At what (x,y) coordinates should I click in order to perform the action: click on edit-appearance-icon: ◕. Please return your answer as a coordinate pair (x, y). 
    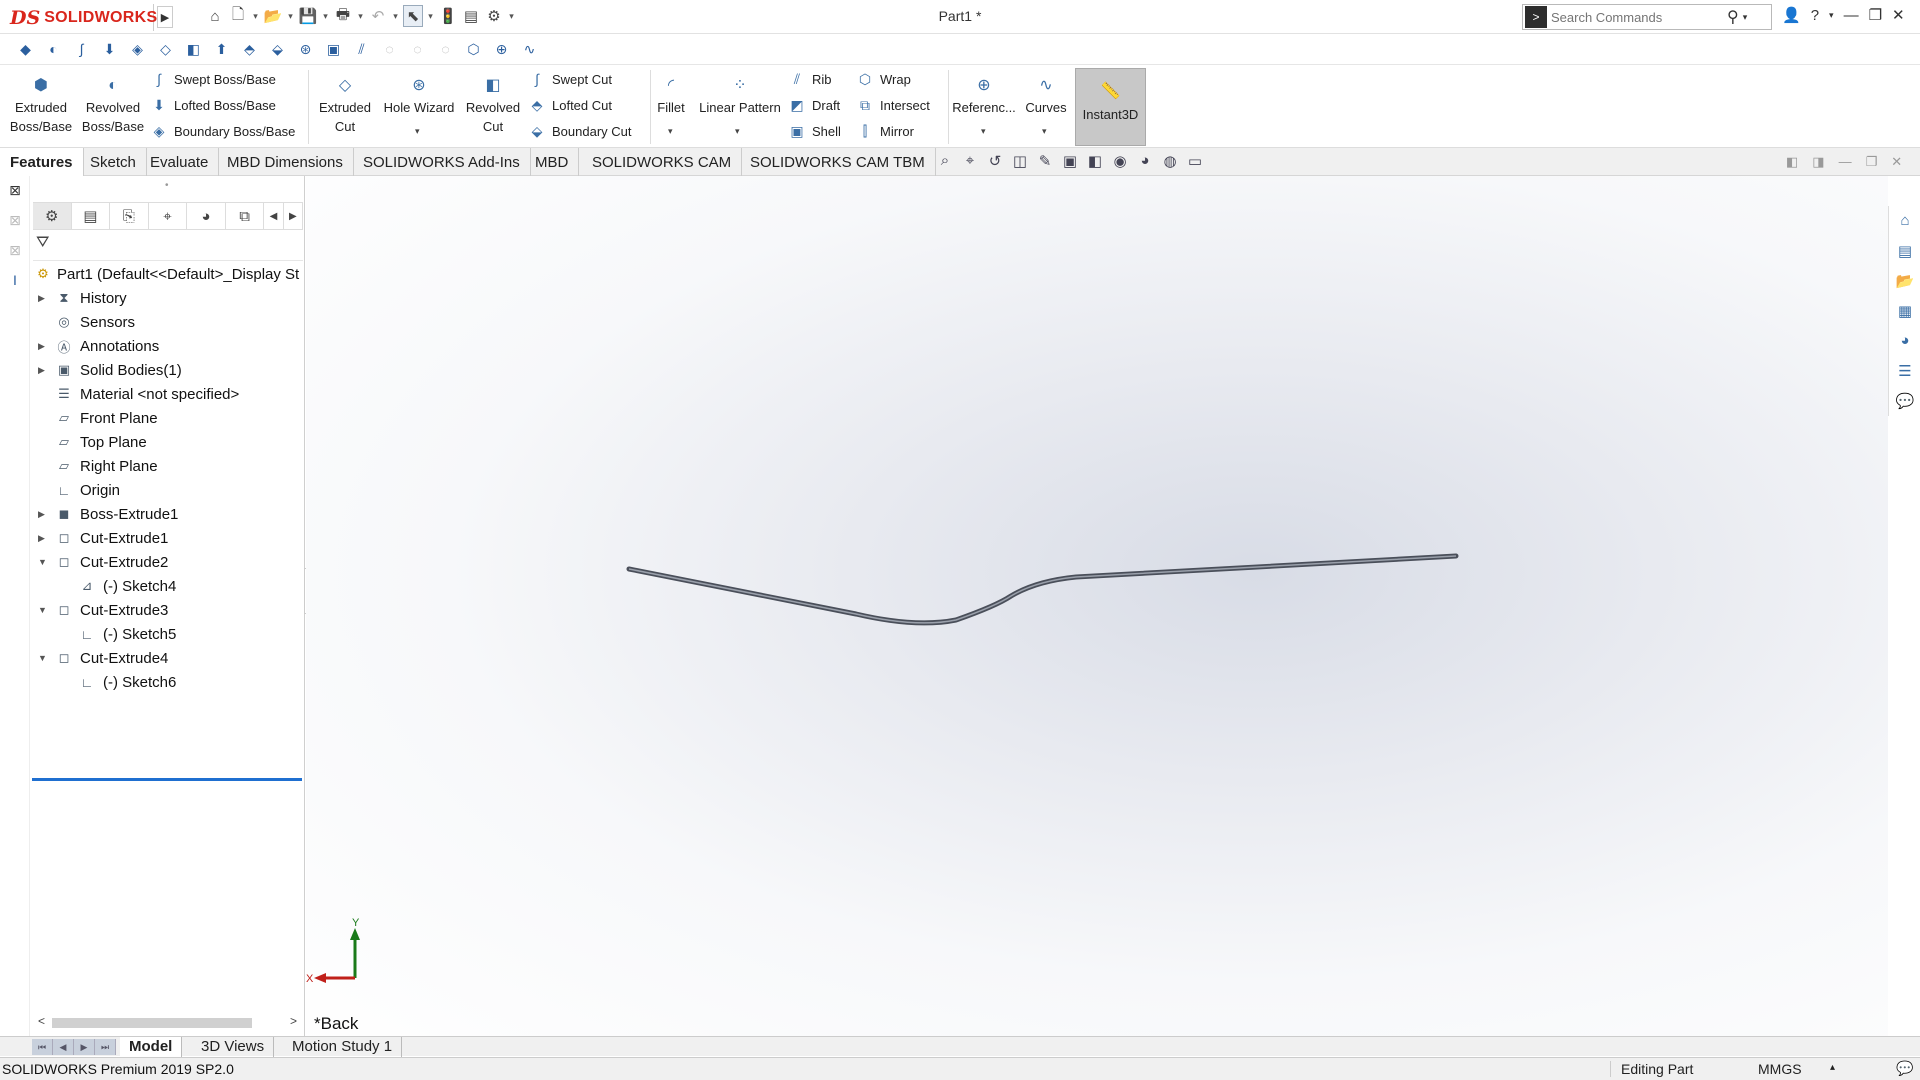
    Looking at the image, I should click on (1145, 161).